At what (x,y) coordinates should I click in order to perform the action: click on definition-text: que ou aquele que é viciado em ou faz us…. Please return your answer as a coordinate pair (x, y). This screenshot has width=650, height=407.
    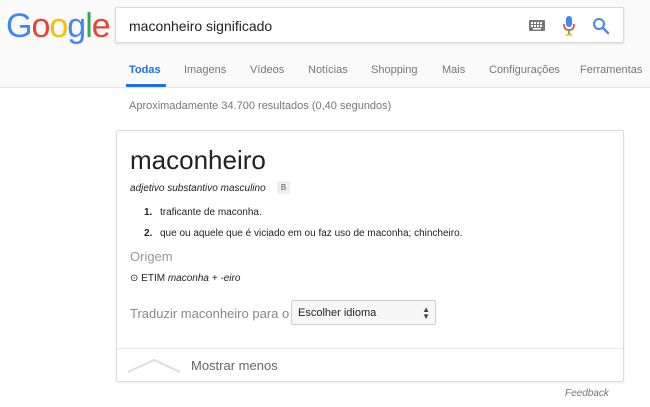
    Looking at the image, I should click on (311, 233).